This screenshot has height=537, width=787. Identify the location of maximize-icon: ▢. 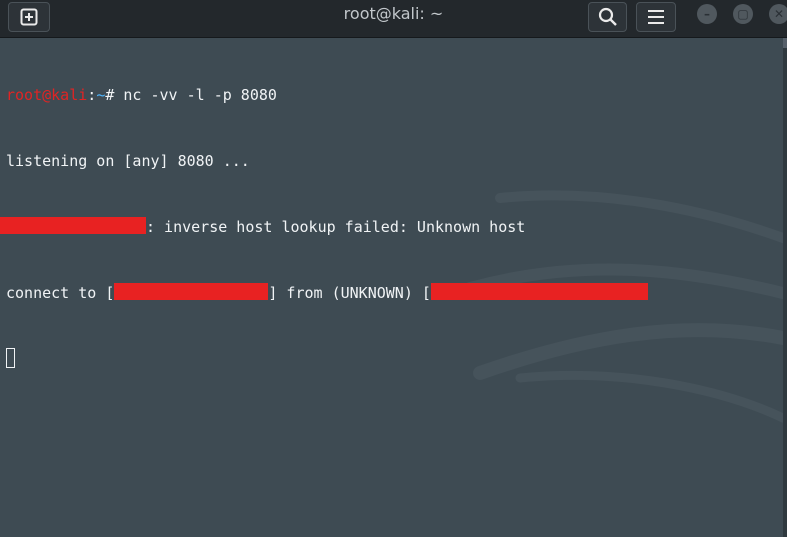
(743, 14).